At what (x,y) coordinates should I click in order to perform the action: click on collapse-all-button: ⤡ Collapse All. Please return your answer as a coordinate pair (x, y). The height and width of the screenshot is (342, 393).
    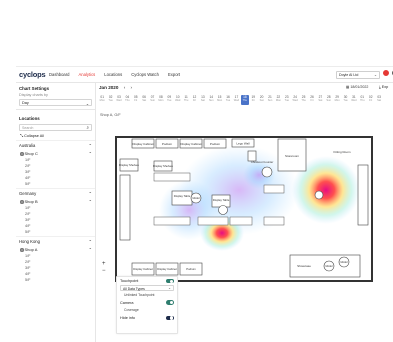
    Looking at the image, I should click on (55, 136).